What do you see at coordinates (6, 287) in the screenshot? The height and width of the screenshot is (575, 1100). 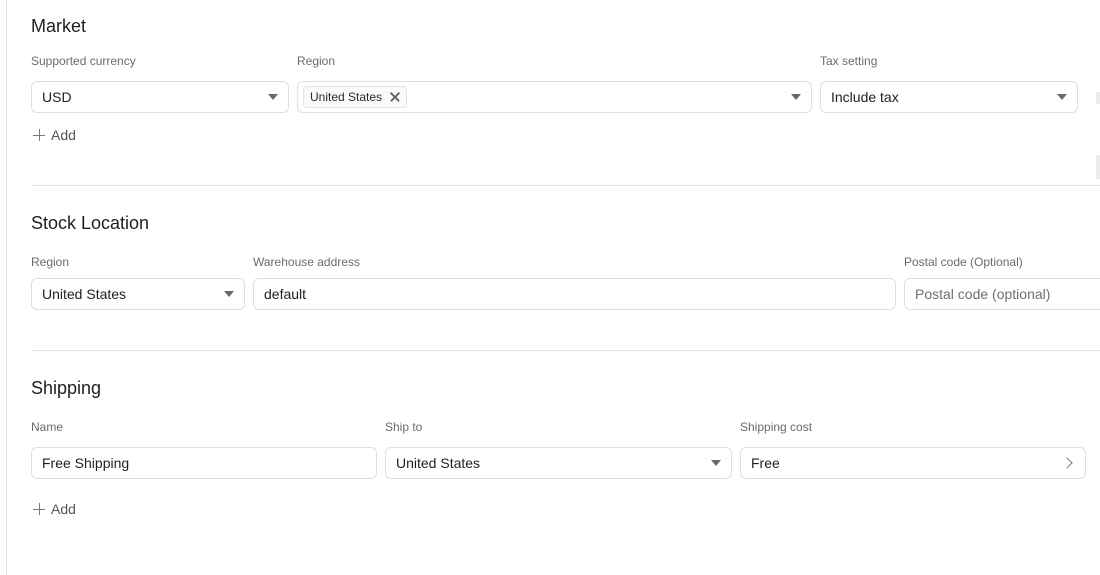 I see `left-border` at bounding box center [6, 287].